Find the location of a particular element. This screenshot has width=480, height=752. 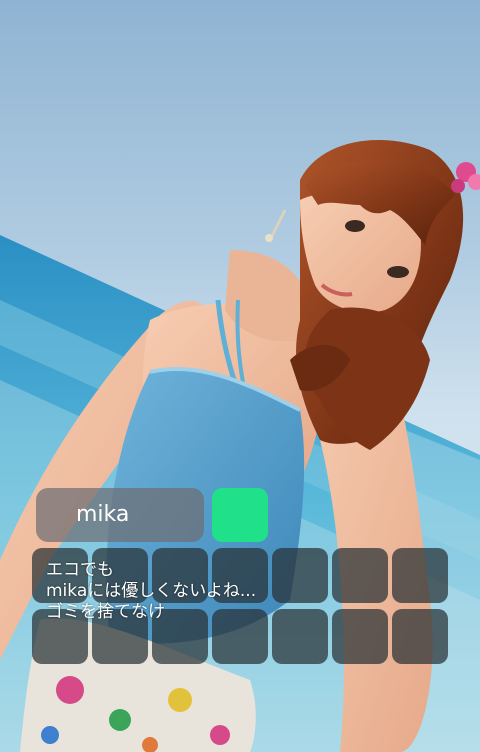

status-indicator is located at coordinates (240, 515).